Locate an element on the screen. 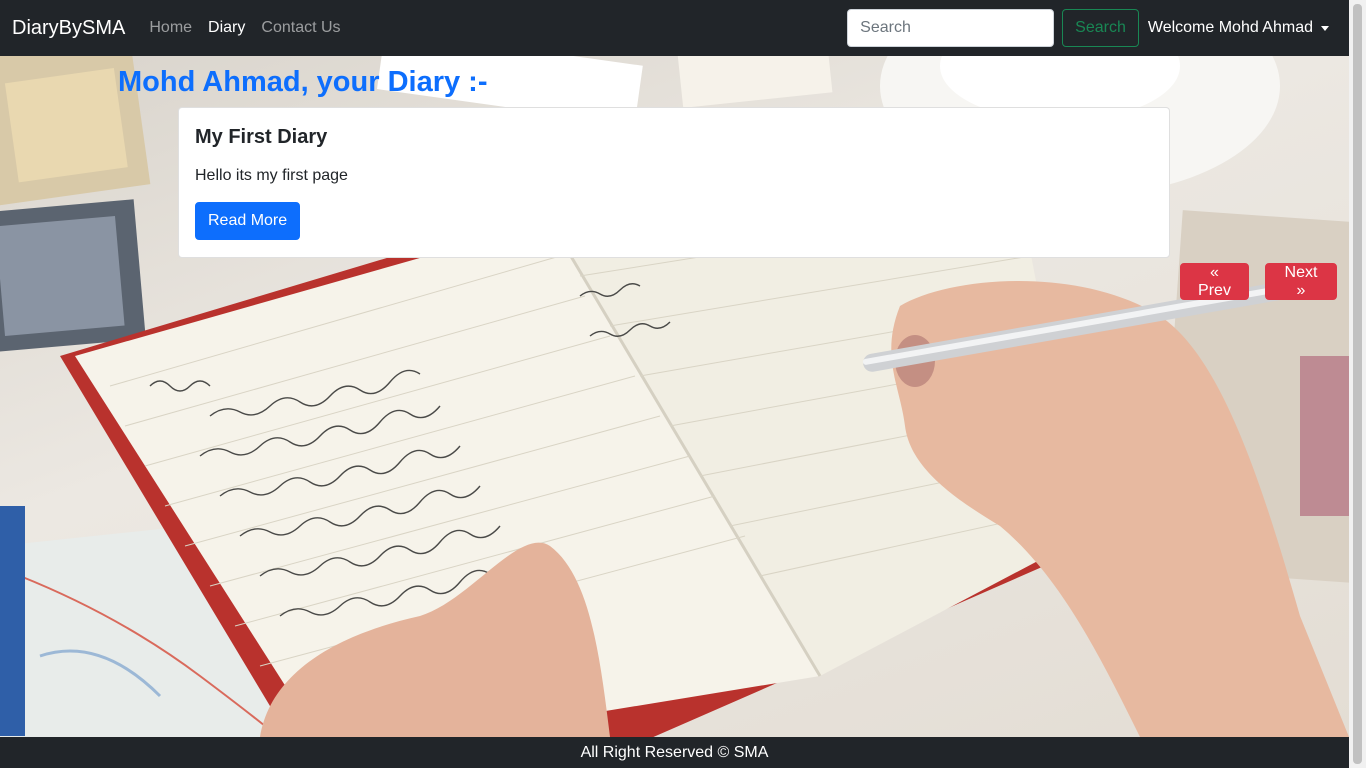 Image resolution: width=1366 pixels, height=768 pixels. caret-down-icon is located at coordinates (1325, 28).